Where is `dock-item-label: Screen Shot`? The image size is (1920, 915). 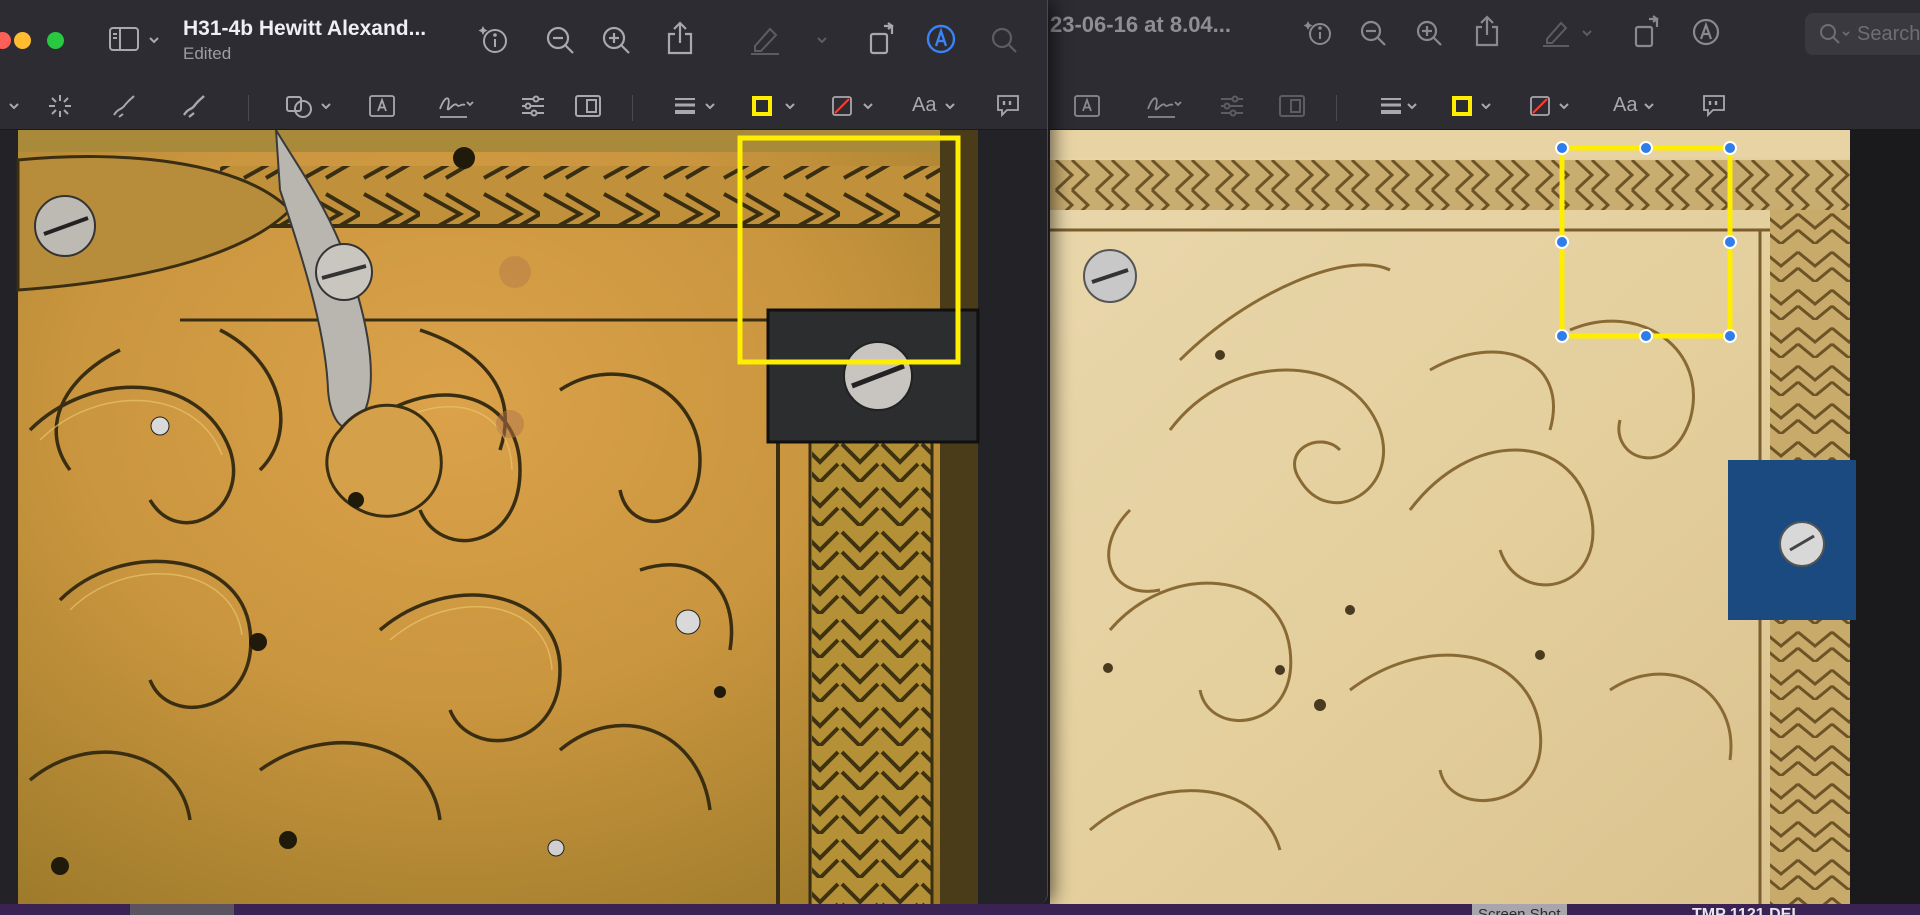 dock-item-label: Screen Shot is located at coordinates (1519, 909).